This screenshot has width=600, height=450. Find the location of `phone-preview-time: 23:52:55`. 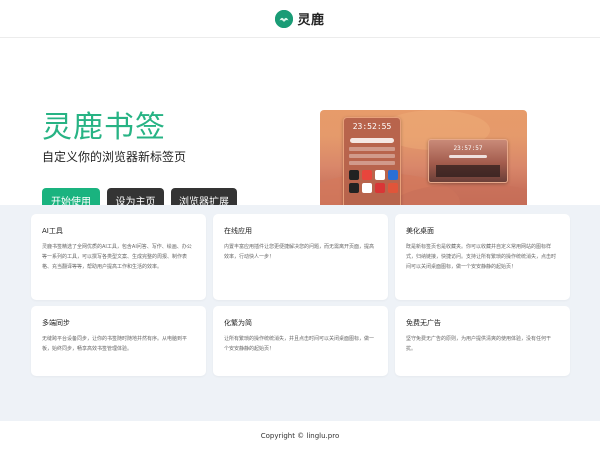

phone-preview-time: 23:52:55 is located at coordinates (372, 126).